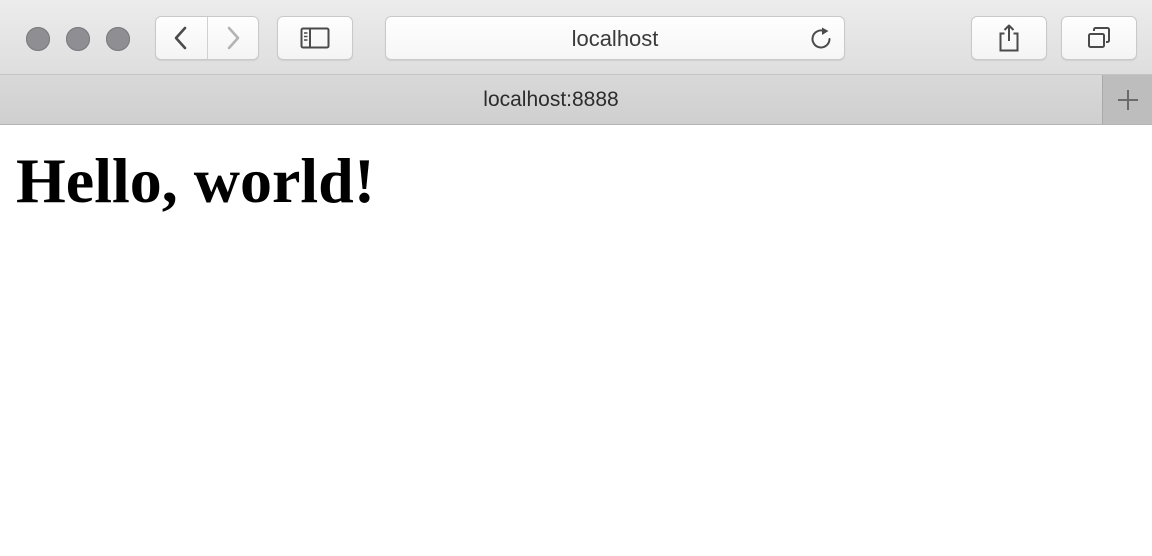  I want to click on page-heading: Hello, world!, so click(196, 180).